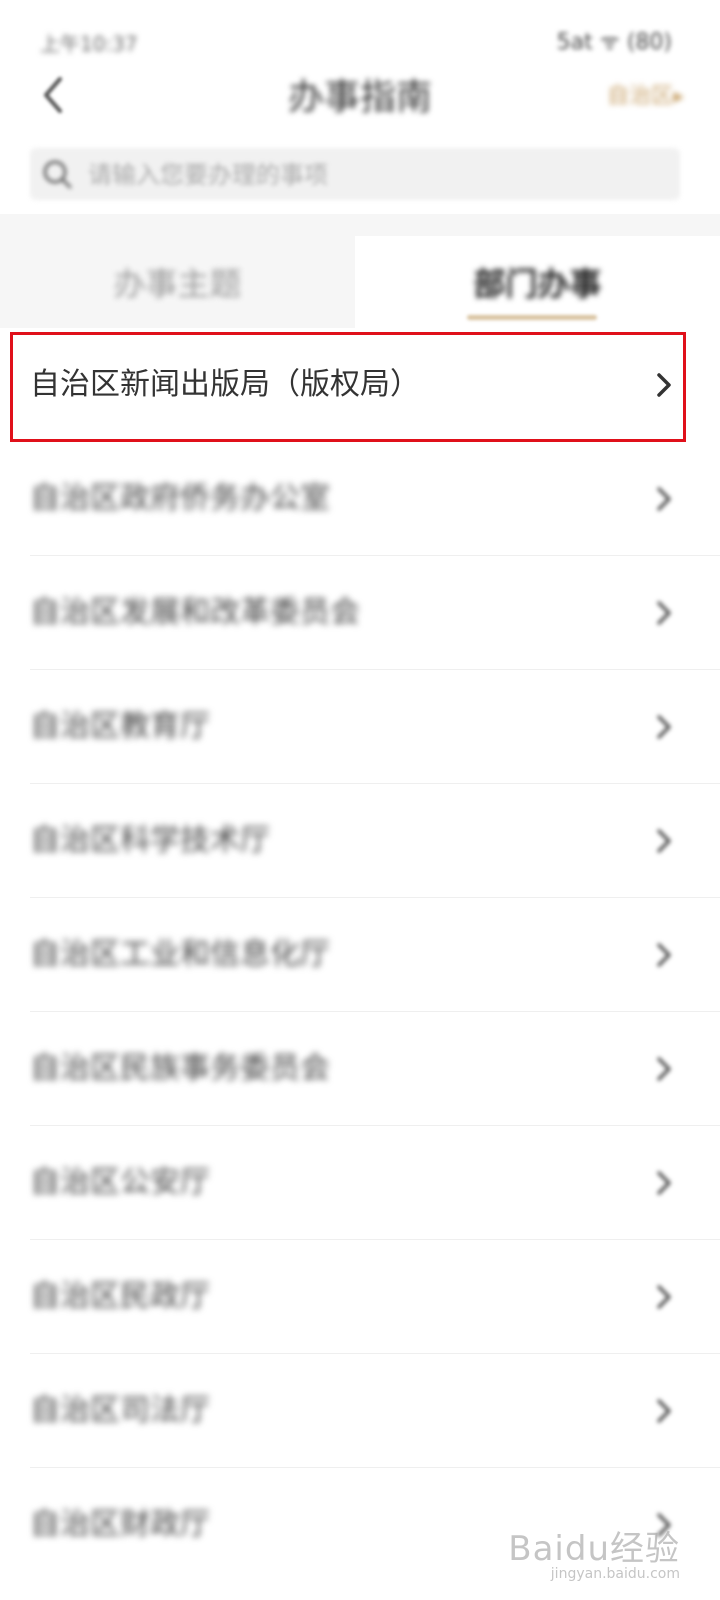 This screenshot has height=1600, width=720. Describe the element at coordinates (614, 42) in the screenshot. I see `status-icons: 5at ᯤ (80)` at that location.